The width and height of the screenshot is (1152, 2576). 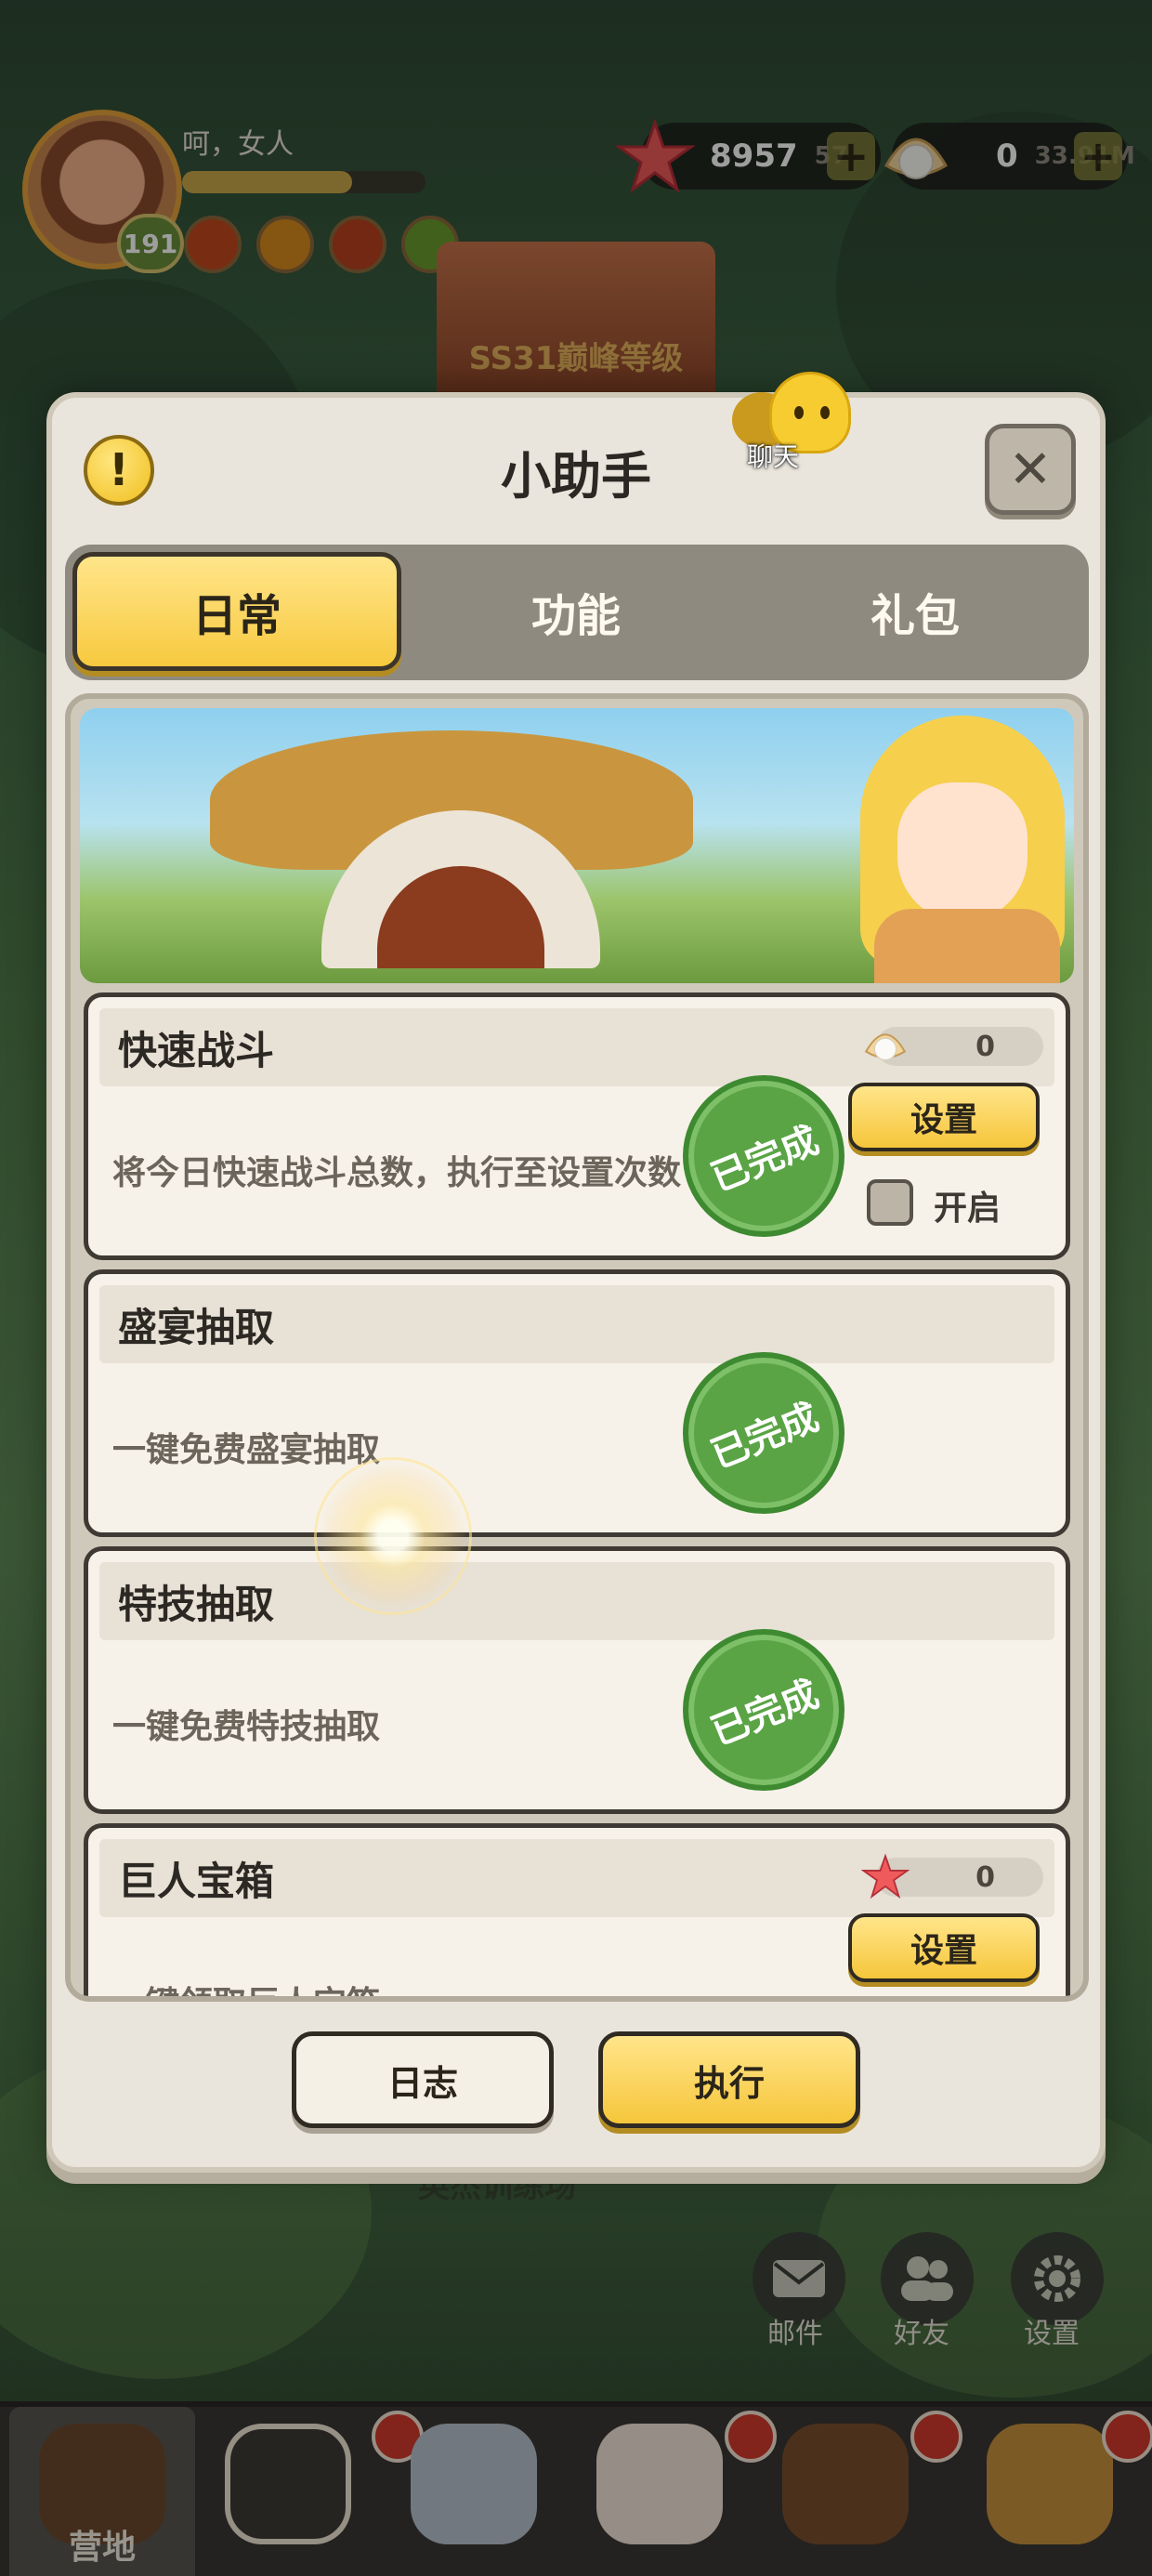 I want to click on character-face, so click(x=962, y=852).